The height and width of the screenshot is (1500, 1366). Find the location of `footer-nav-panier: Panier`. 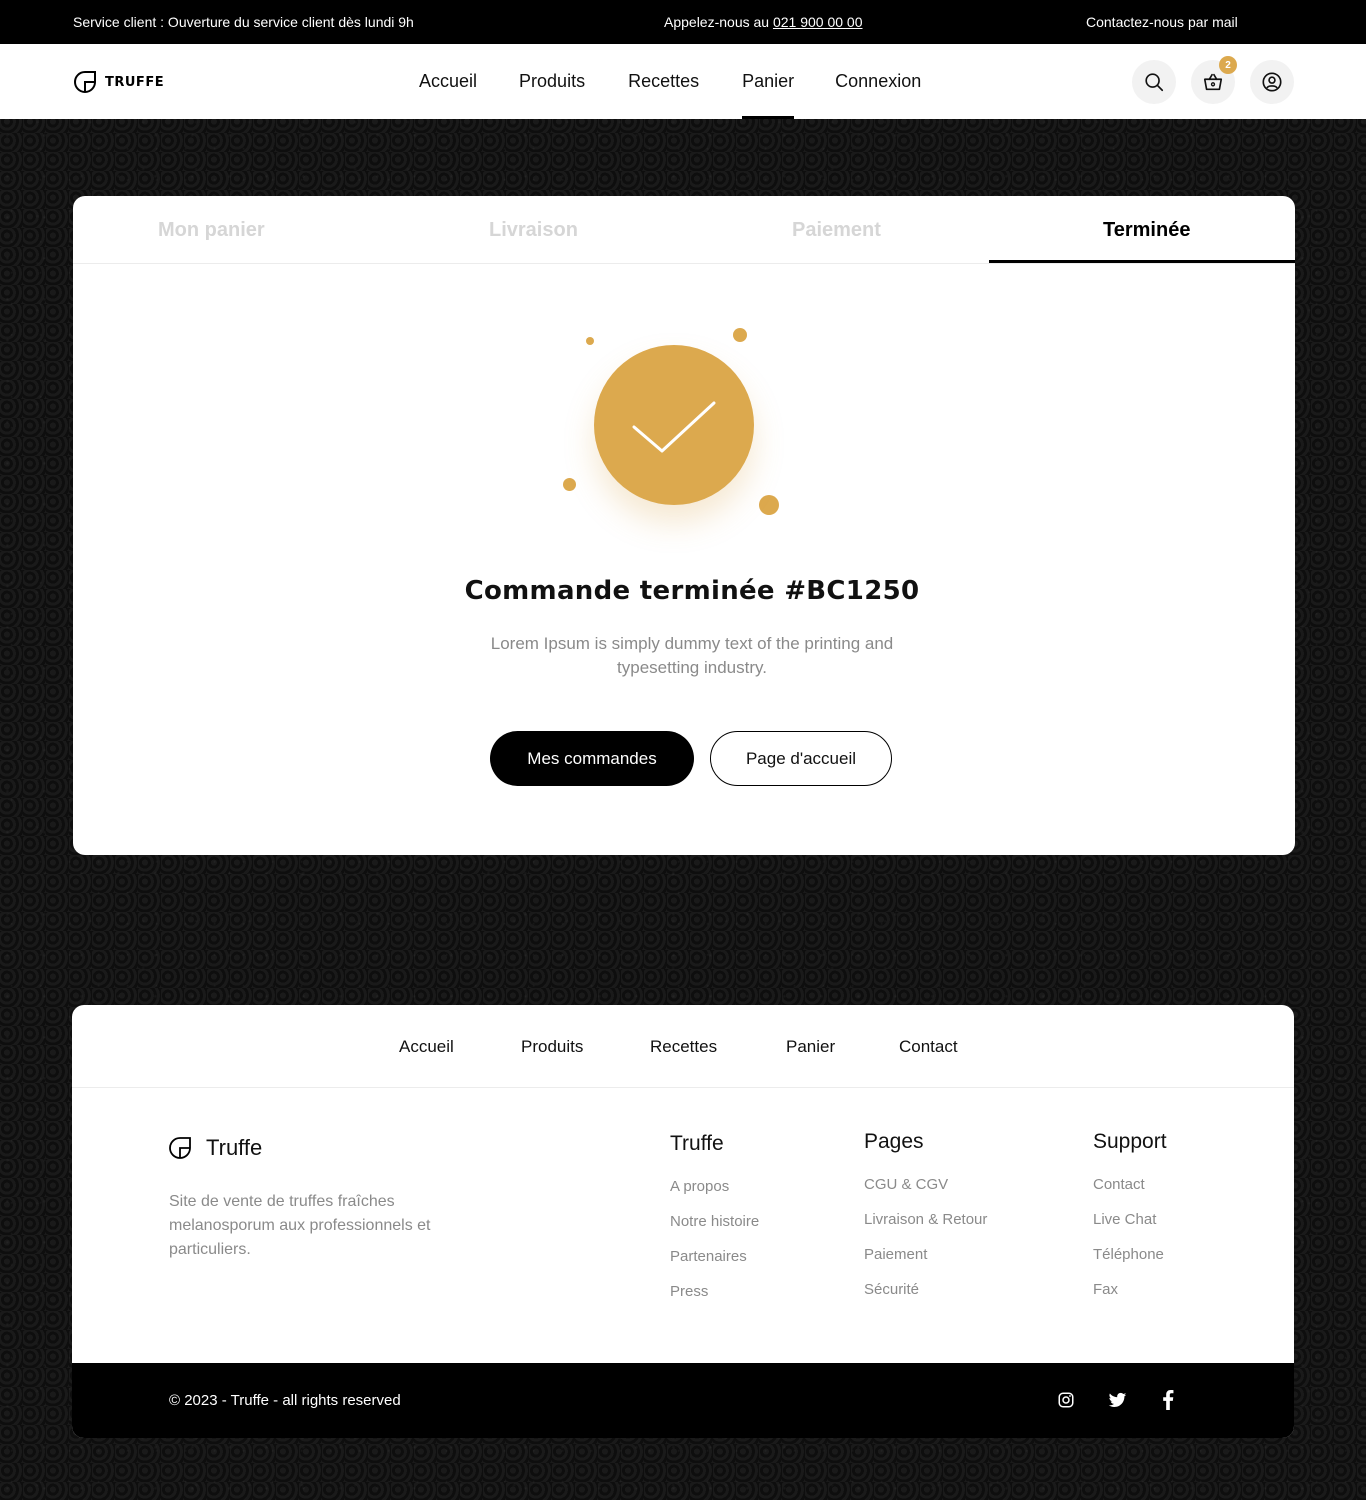

footer-nav-panier: Panier is located at coordinates (810, 1047).